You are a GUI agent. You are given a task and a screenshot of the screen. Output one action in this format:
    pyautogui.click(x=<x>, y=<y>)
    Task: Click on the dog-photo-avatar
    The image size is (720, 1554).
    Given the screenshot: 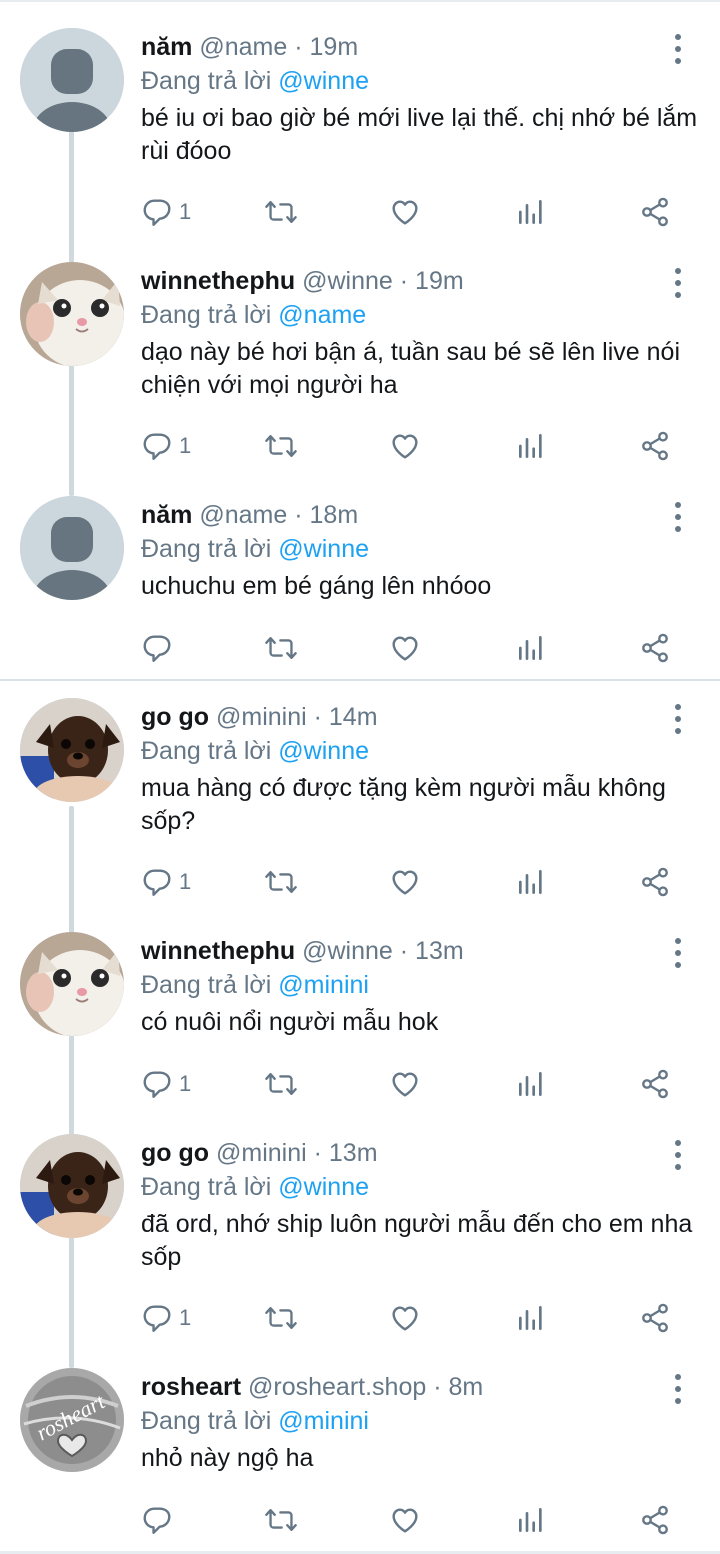 What is the action you would take?
    pyautogui.click(x=72, y=1186)
    